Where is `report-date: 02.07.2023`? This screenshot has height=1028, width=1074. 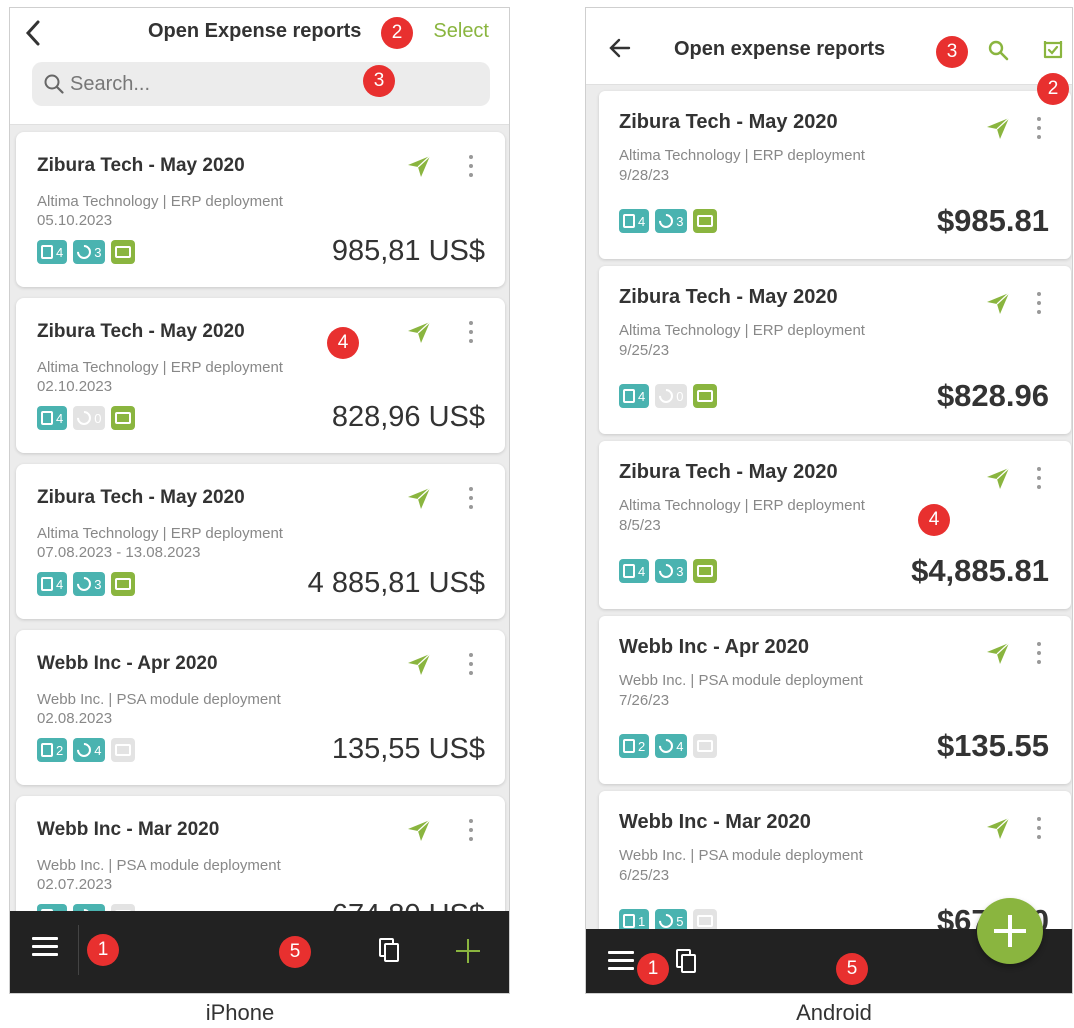
report-date: 02.07.2023 is located at coordinates (75, 884).